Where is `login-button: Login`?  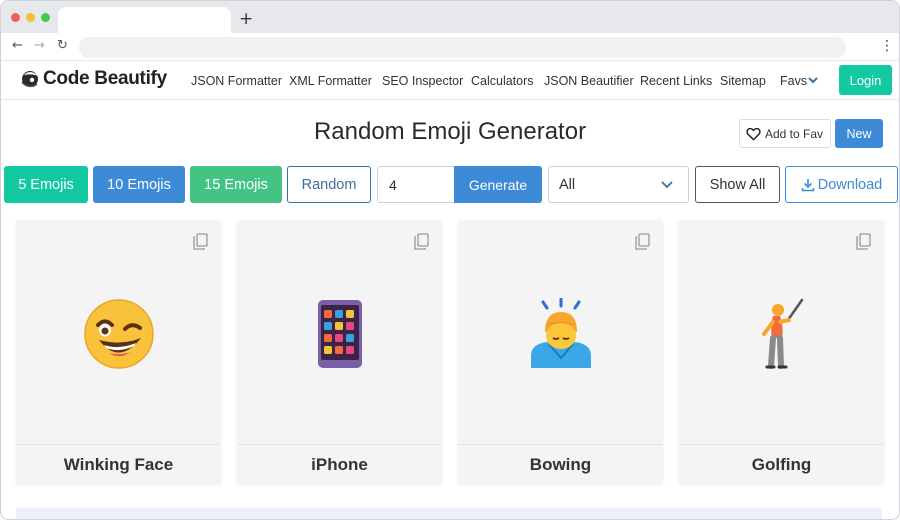 login-button: Login is located at coordinates (865, 80).